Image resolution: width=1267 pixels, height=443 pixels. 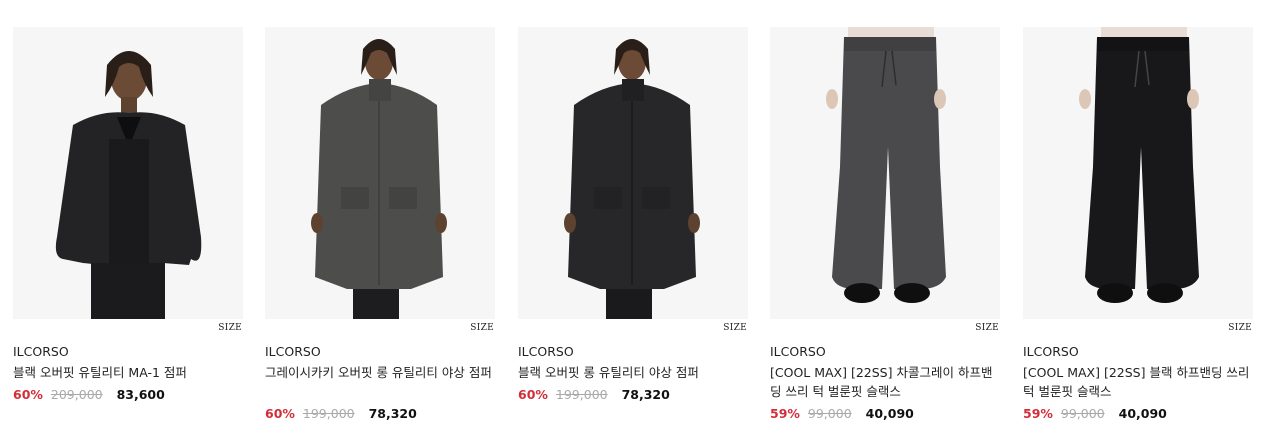 I want to click on product-name: 블랙 오버핏 유틸리티 MA-1 점퍼, so click(x=129, y=372).